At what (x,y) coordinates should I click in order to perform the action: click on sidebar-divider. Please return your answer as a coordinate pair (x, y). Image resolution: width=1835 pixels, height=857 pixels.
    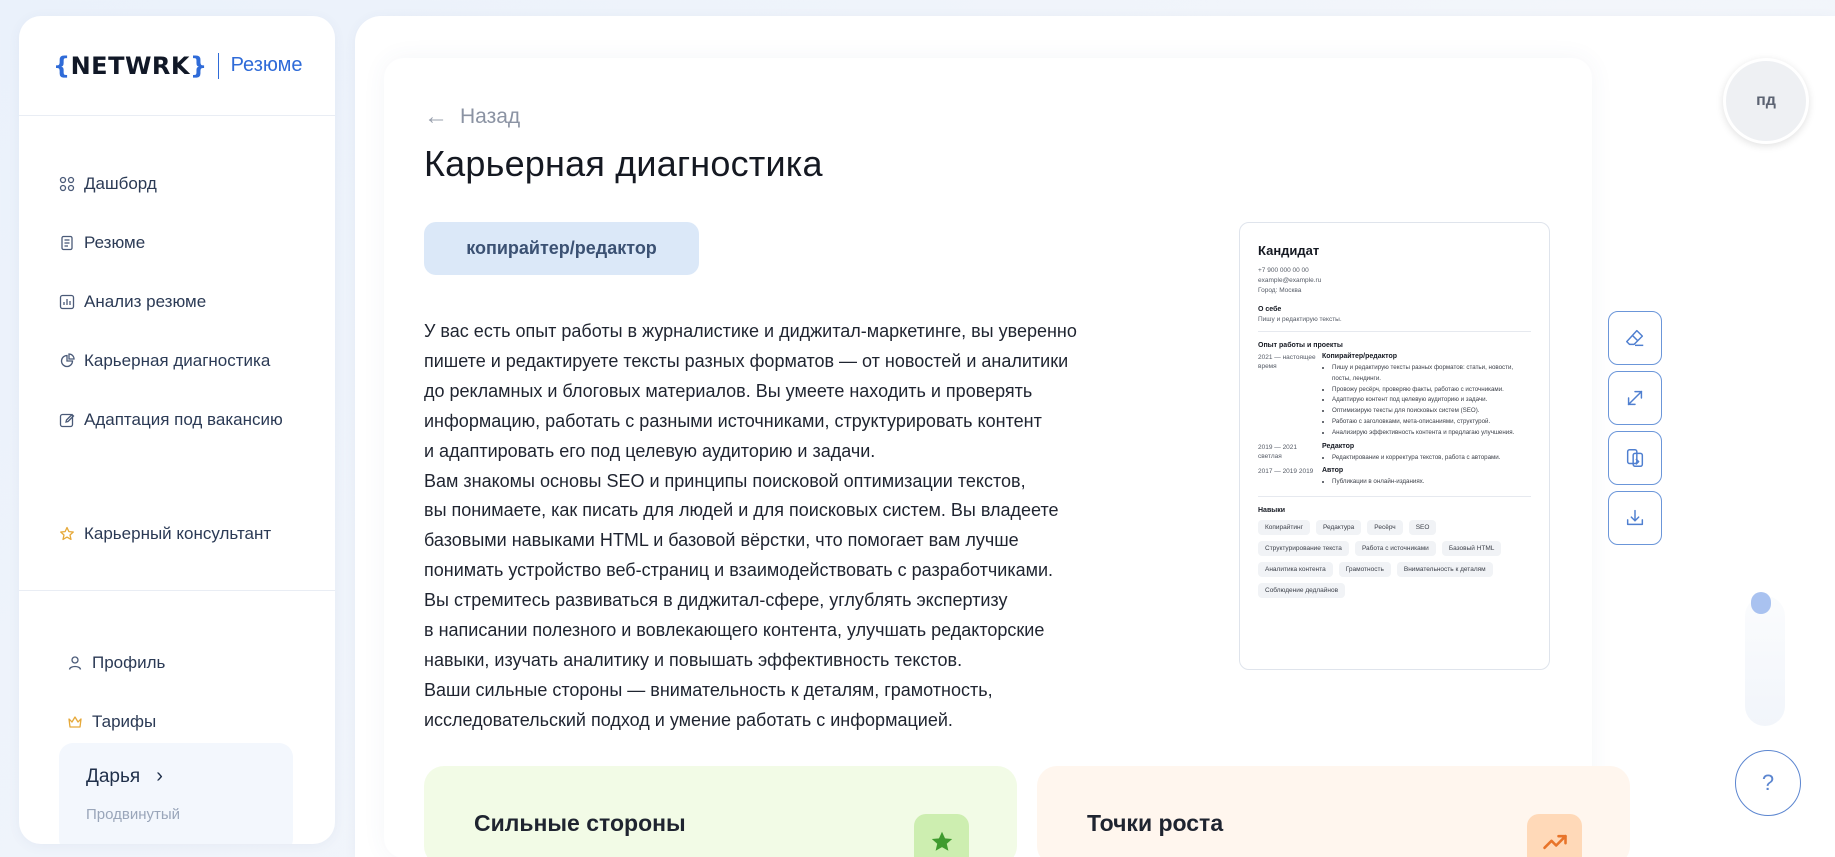
    Looking at the image, I should click on (177, 590).